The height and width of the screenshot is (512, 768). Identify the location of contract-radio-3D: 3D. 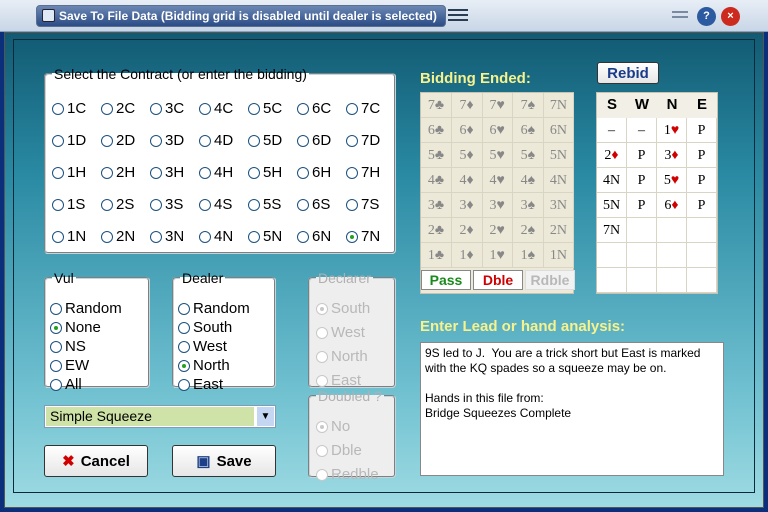
(167, 140).